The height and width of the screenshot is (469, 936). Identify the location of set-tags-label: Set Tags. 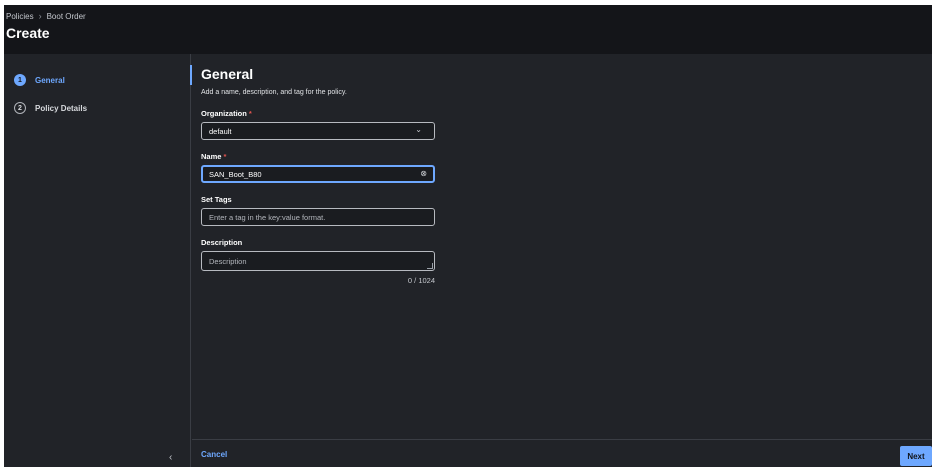
(216, 199).